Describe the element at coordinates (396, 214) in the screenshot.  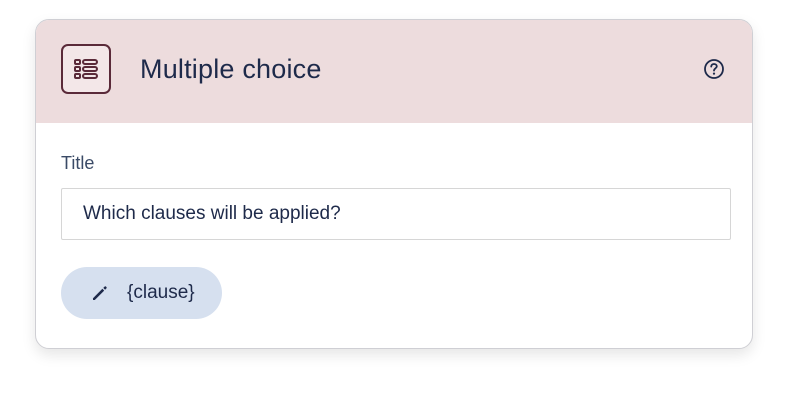
I see `title-input` at that location.